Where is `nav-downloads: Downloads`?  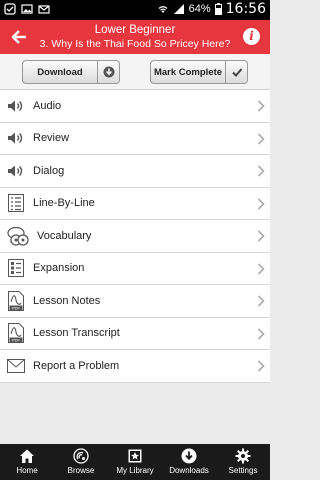
nav-downloads: Downloads is located at coordinates (189, 462).